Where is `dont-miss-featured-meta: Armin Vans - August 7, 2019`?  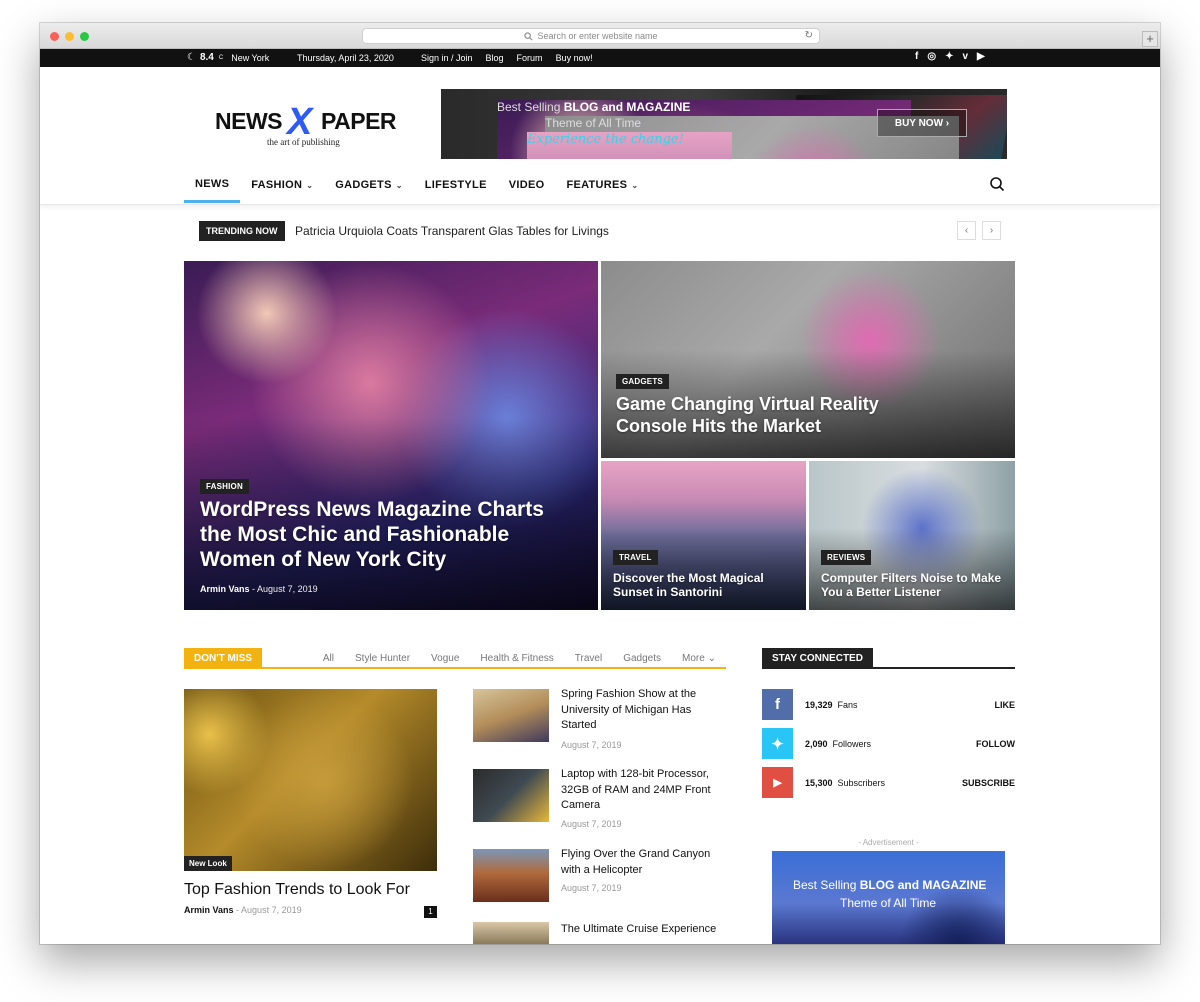
dont-miss-featured-meta: Armin Vans - August 7, 2019 is located at coordinates (243, 910).